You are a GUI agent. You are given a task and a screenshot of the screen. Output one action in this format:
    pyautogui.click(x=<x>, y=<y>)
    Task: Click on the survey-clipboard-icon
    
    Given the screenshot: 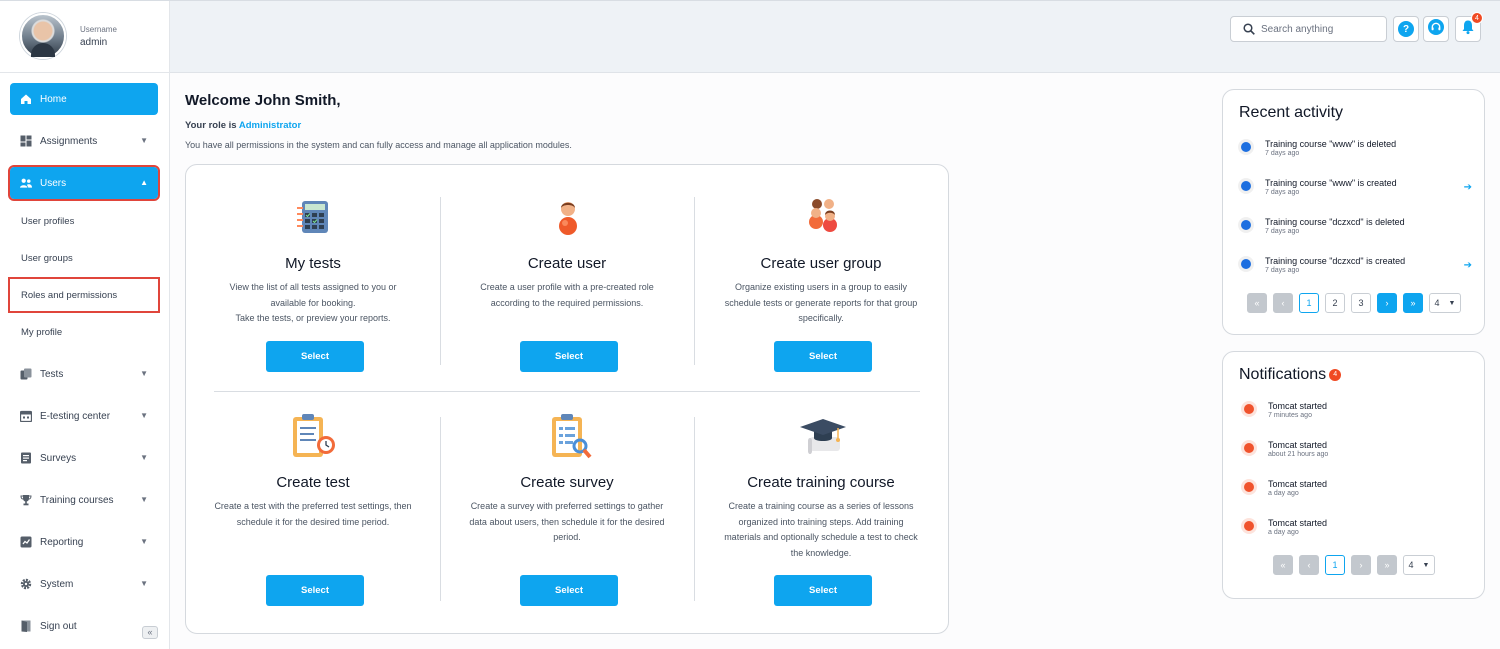 What is the action you would take?
    pyautogui.click(x=572, y=436)
    